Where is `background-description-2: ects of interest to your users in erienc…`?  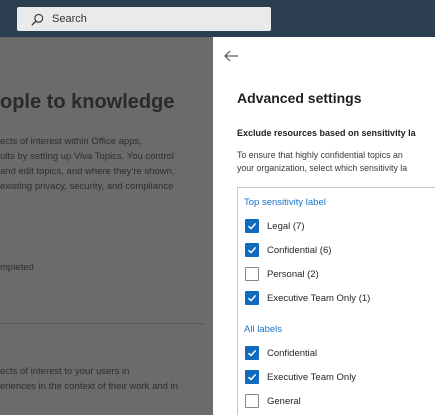
background-description-2: ects of interest to your users in erienc… is located at coordinates (89, 379).